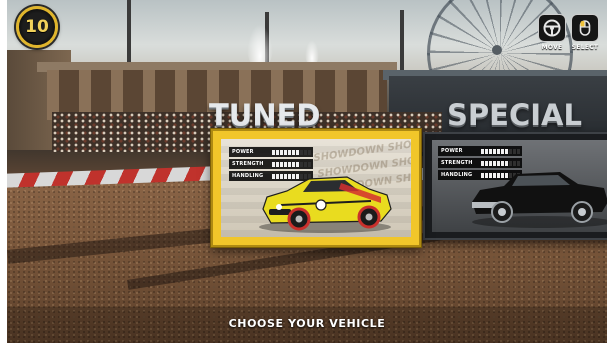  What do you see at coordinates (514, 115) in the screenshot?
I see `category-title-special: SPECIAL` at bounding box center [514, 115].